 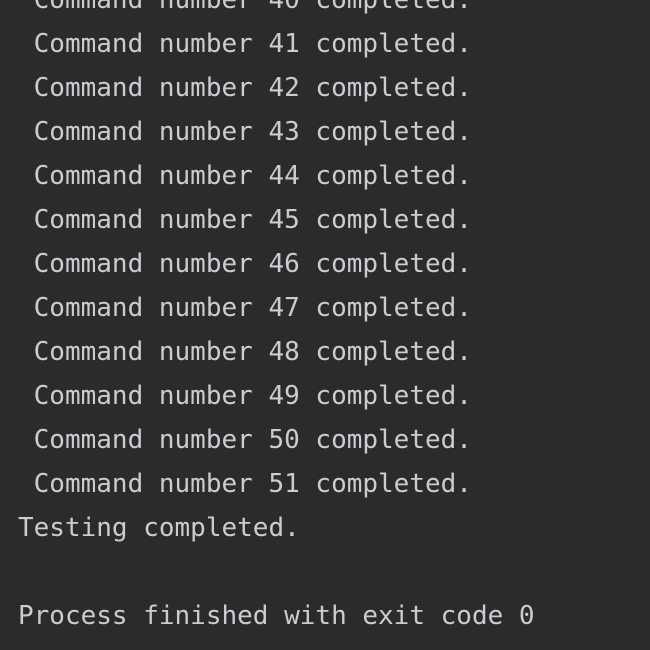 I want to click on console-line: Command number 42 completed., so click(x=245, y=88).